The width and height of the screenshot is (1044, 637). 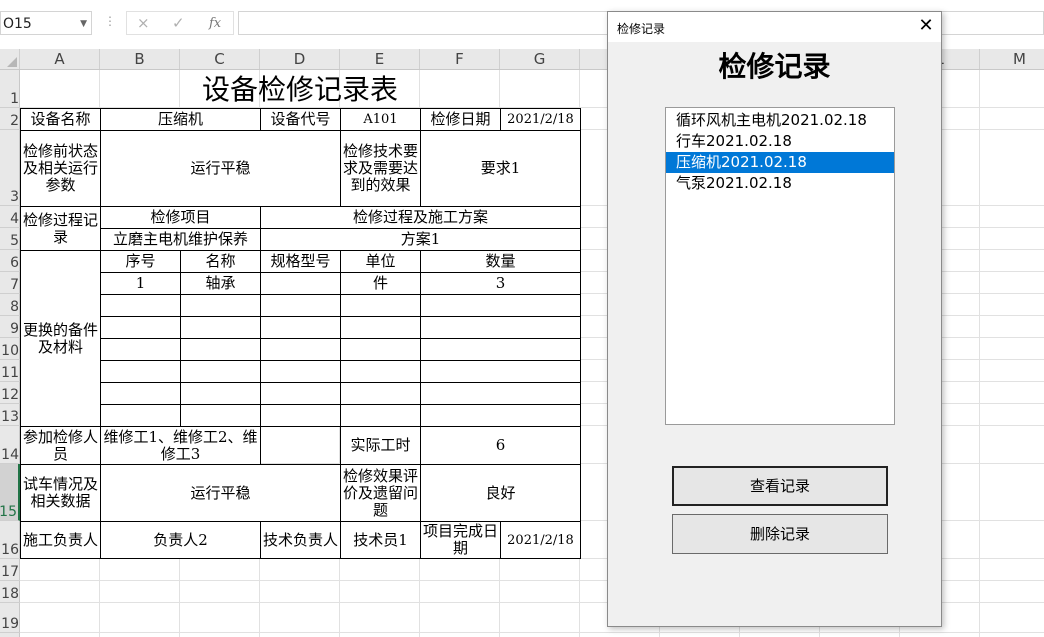 What do you see at coordinates (10, 217) in the screenshot?
I see `row-header: 4` at bounding box center [10, 217].